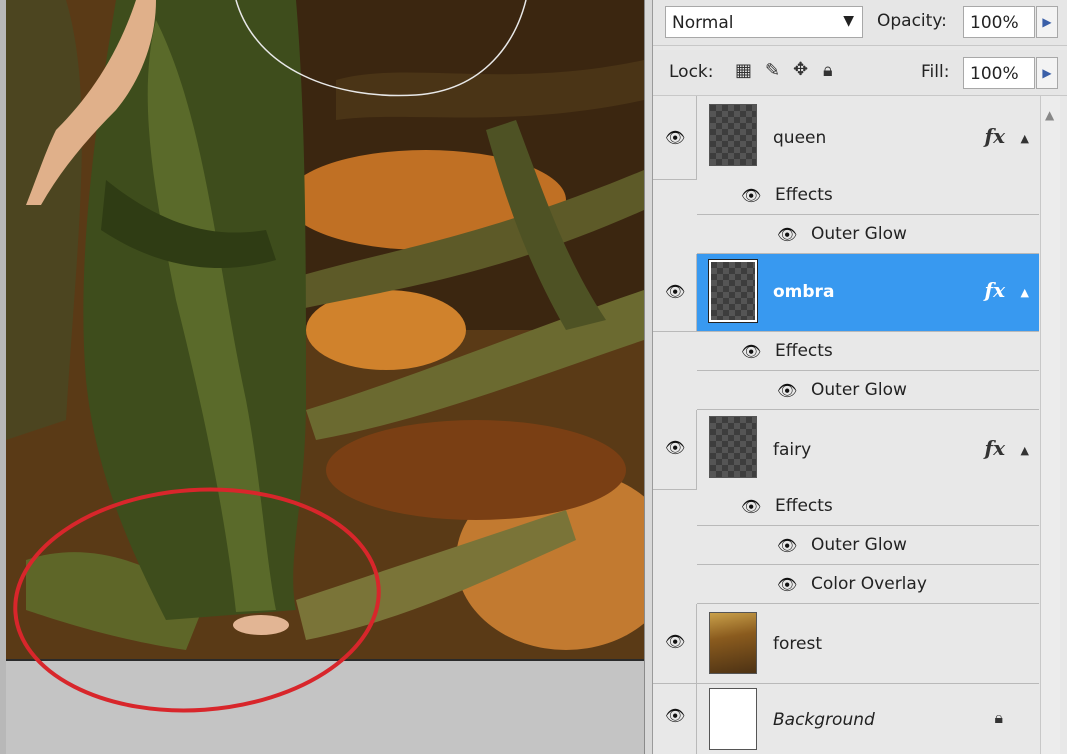  What do you see at coordinates (846, 644) in the screenshot?
I see `layer-row-forest: 👁︎ forest` at bounding box center [846, 644].